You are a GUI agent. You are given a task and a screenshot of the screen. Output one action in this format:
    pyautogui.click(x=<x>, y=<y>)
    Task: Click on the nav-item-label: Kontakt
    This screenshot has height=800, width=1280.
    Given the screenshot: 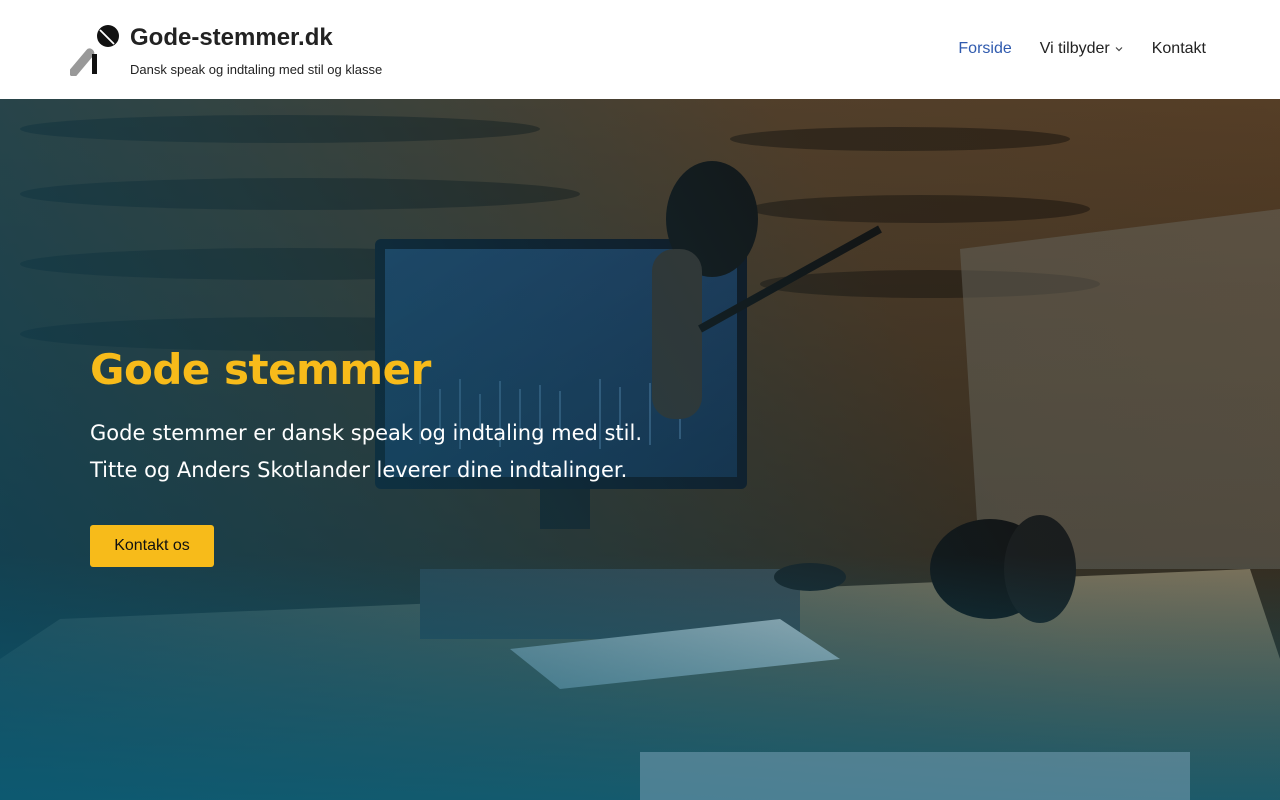 What is the action you would take?
    pyautogui.click(x=1178, y=48)
    